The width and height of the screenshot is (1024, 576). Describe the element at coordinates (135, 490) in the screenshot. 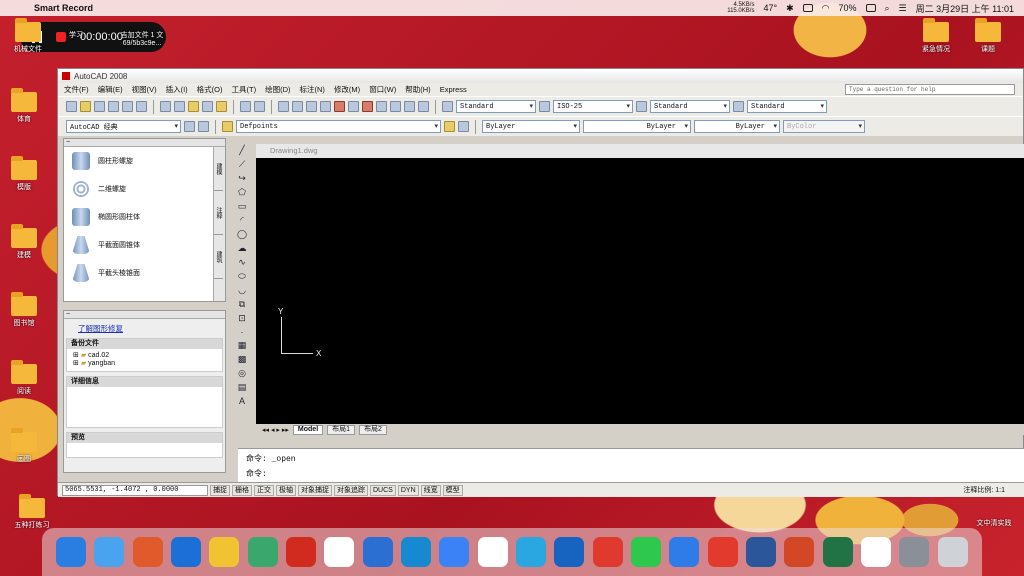

I see `coordinates-readout: 5065.5531, -1.4072 , 0.0000` at that location.